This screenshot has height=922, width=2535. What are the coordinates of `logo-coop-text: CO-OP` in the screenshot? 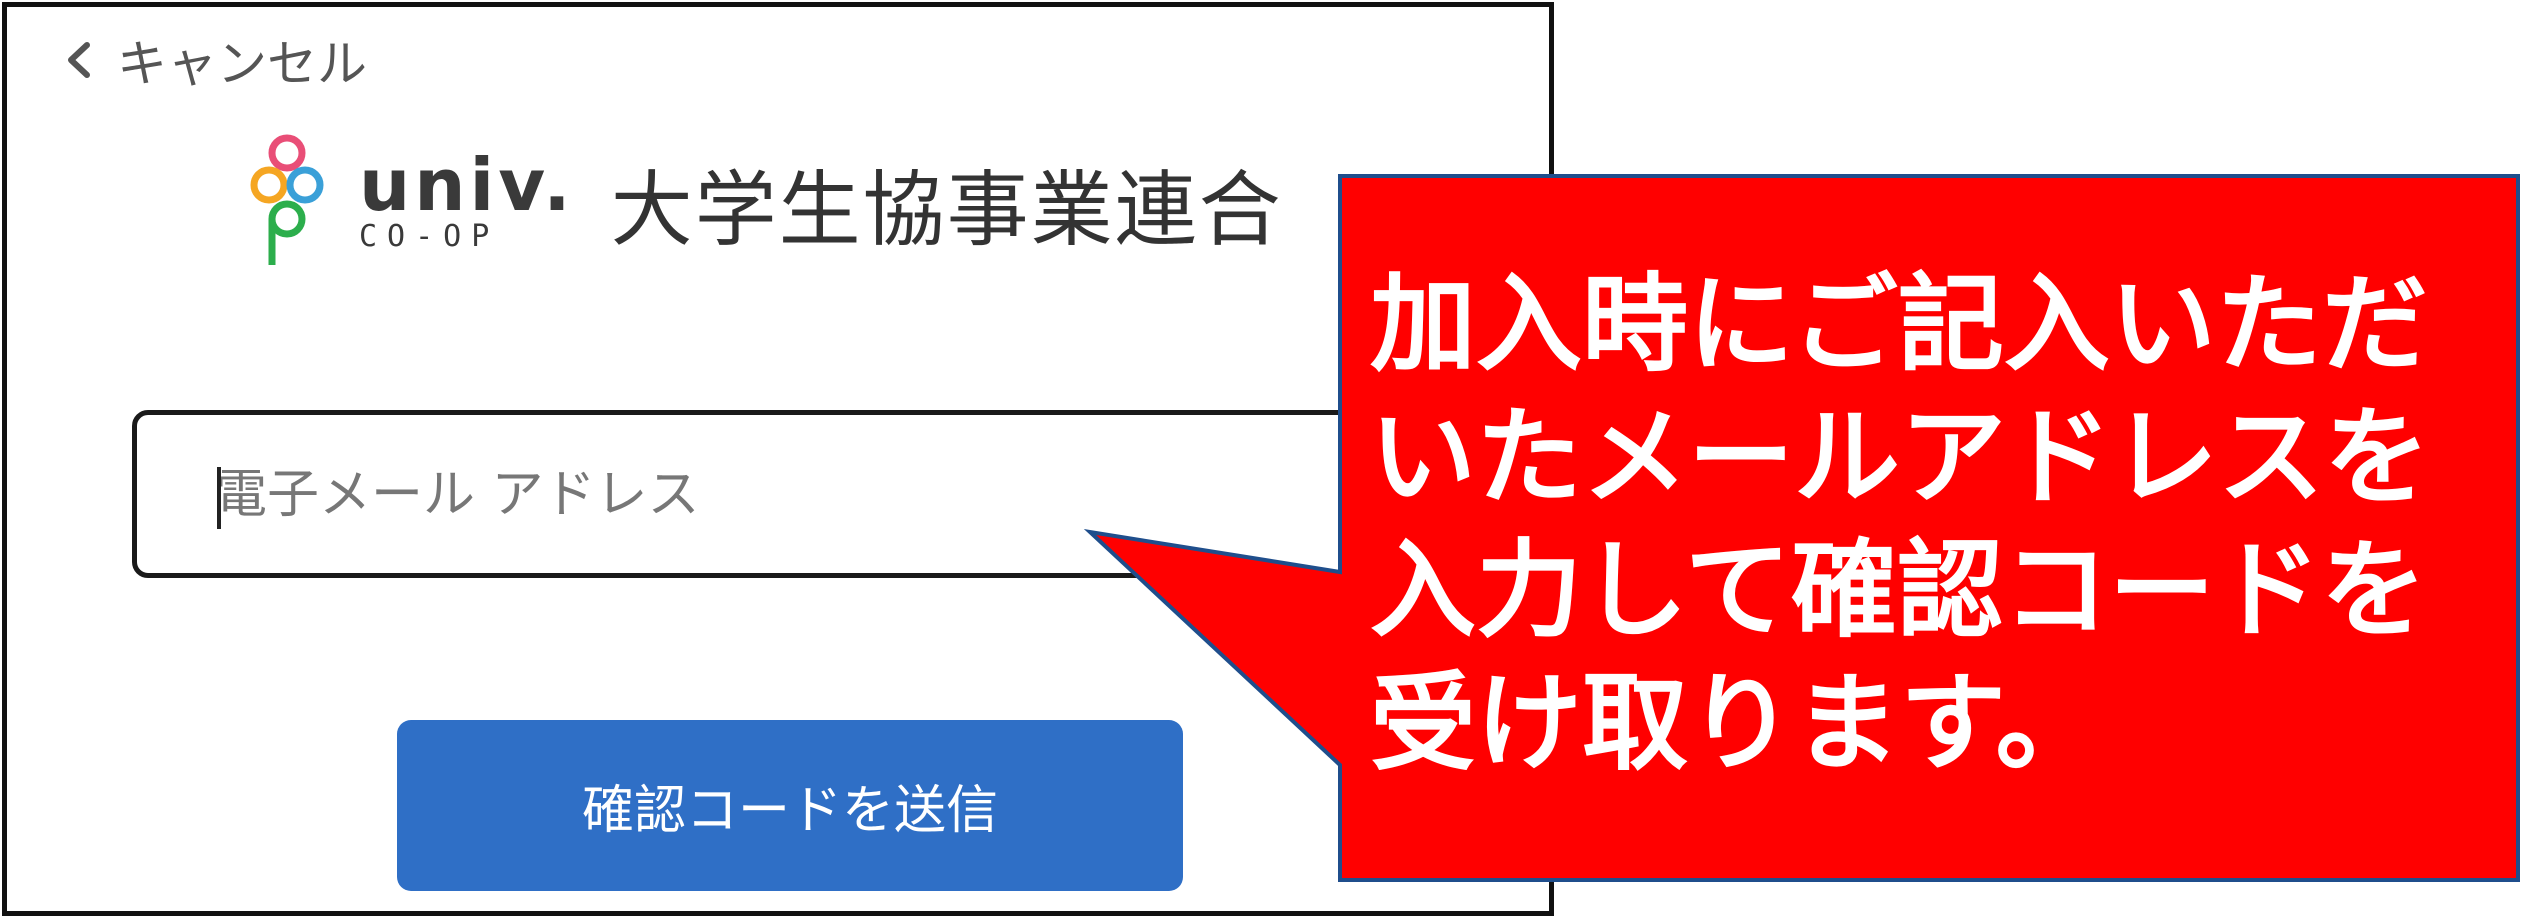 It's located at (429, 236).